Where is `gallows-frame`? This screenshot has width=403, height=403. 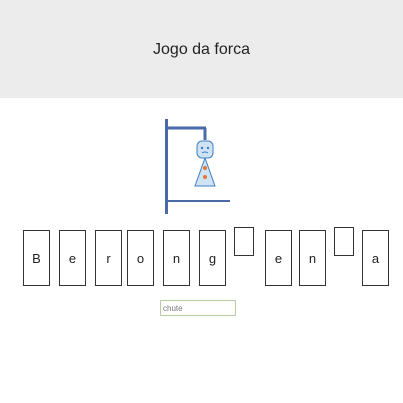 gallows-frame is located at coordinates (197, 166).